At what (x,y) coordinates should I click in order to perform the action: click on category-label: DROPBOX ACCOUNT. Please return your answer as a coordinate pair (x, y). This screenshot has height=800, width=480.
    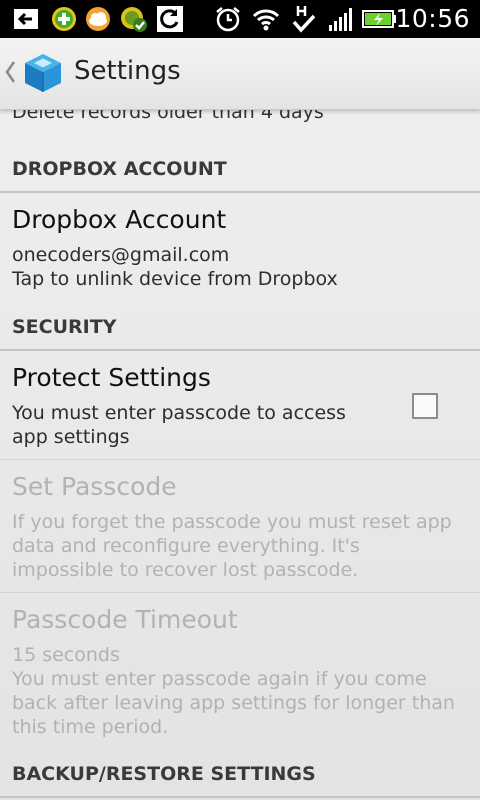
    Looking at the image, I should click on (119, 169).